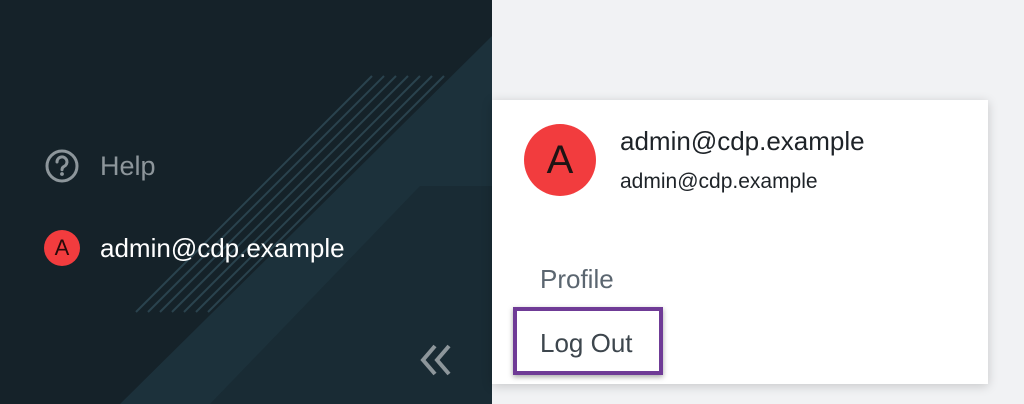 Image resolution: width=1024 pixels, height=404 pixels. What do you see at coordinates (128, 165) in the screenshot?
I see `sidebar-item-help-label: Help` at bounding box center [128, 165].